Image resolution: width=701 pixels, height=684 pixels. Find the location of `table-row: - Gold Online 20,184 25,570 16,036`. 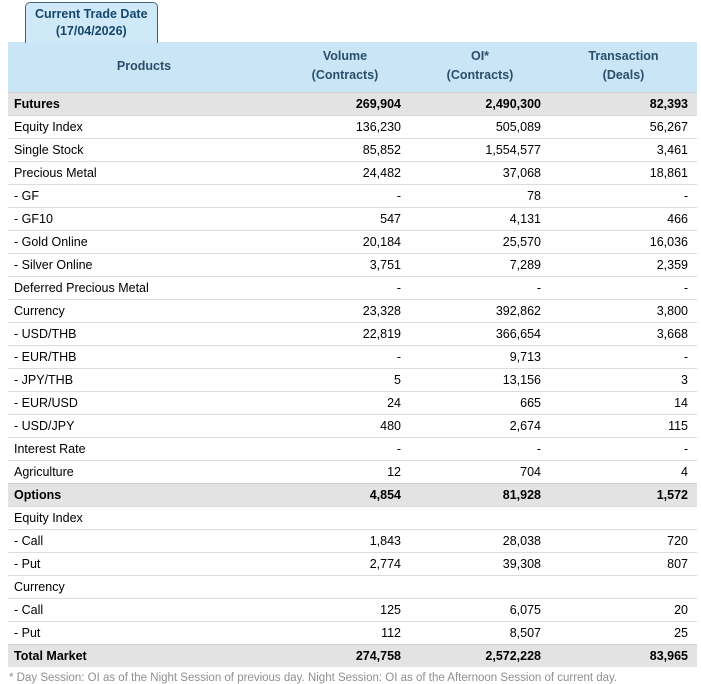

table-row: - Gold Online 20,184 25,570 16,036 is located at coordinates (352, 241).